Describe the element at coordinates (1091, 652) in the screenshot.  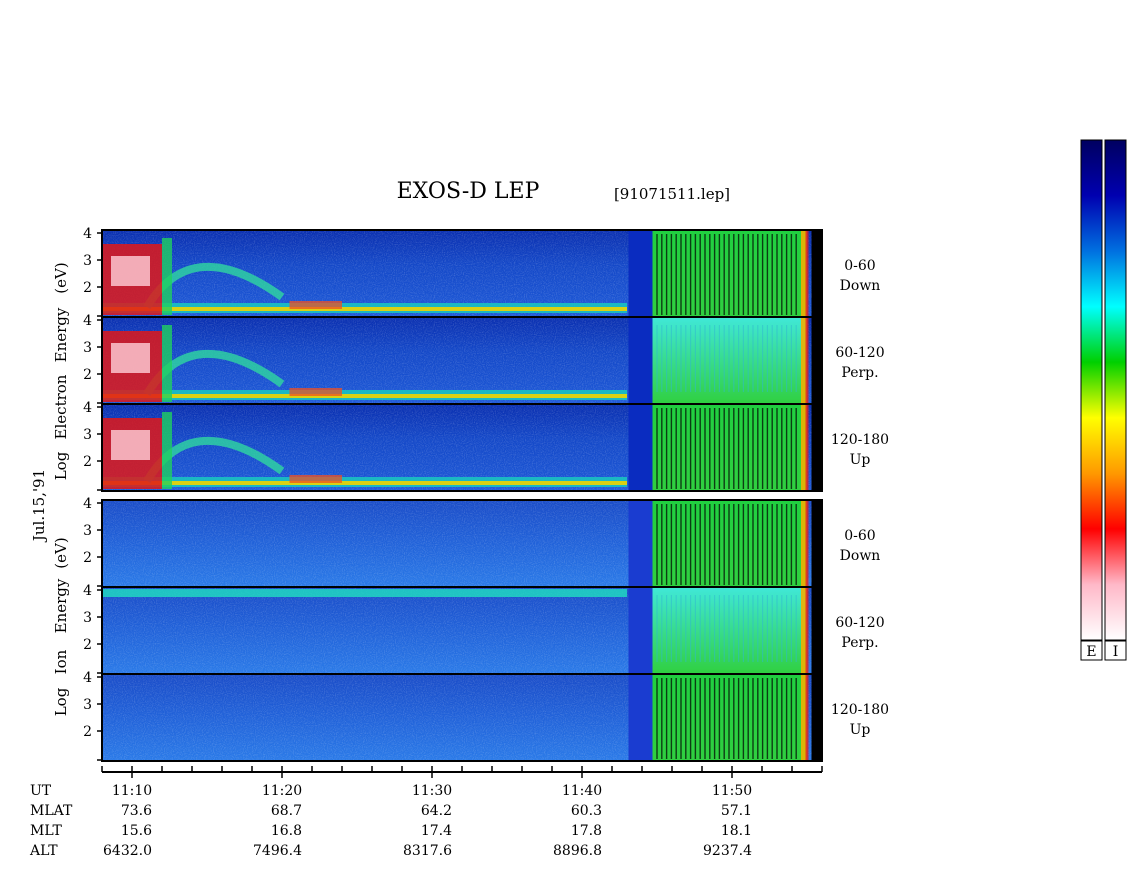
I see `colorbar-label: E` at that location.